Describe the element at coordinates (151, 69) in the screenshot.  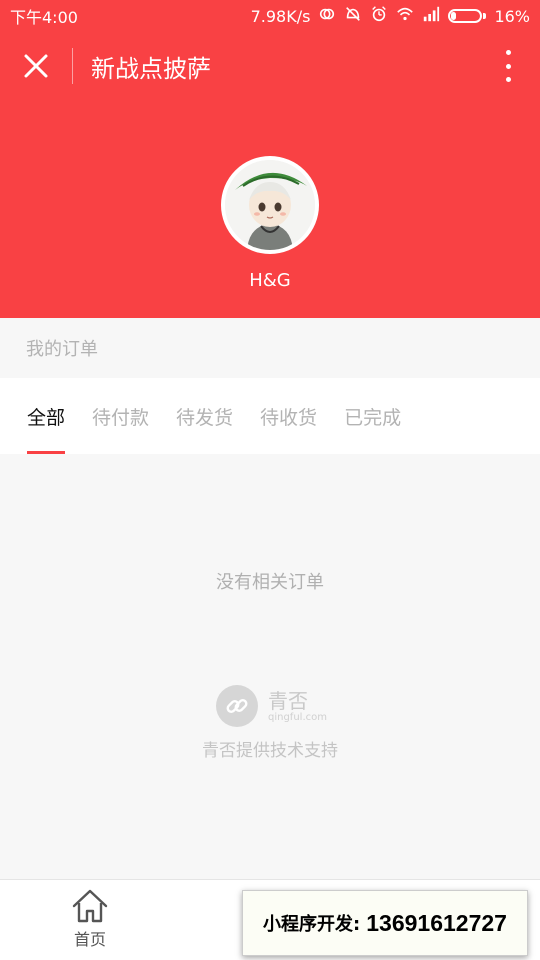
I see `page-title: 新战点披萨` at that location.